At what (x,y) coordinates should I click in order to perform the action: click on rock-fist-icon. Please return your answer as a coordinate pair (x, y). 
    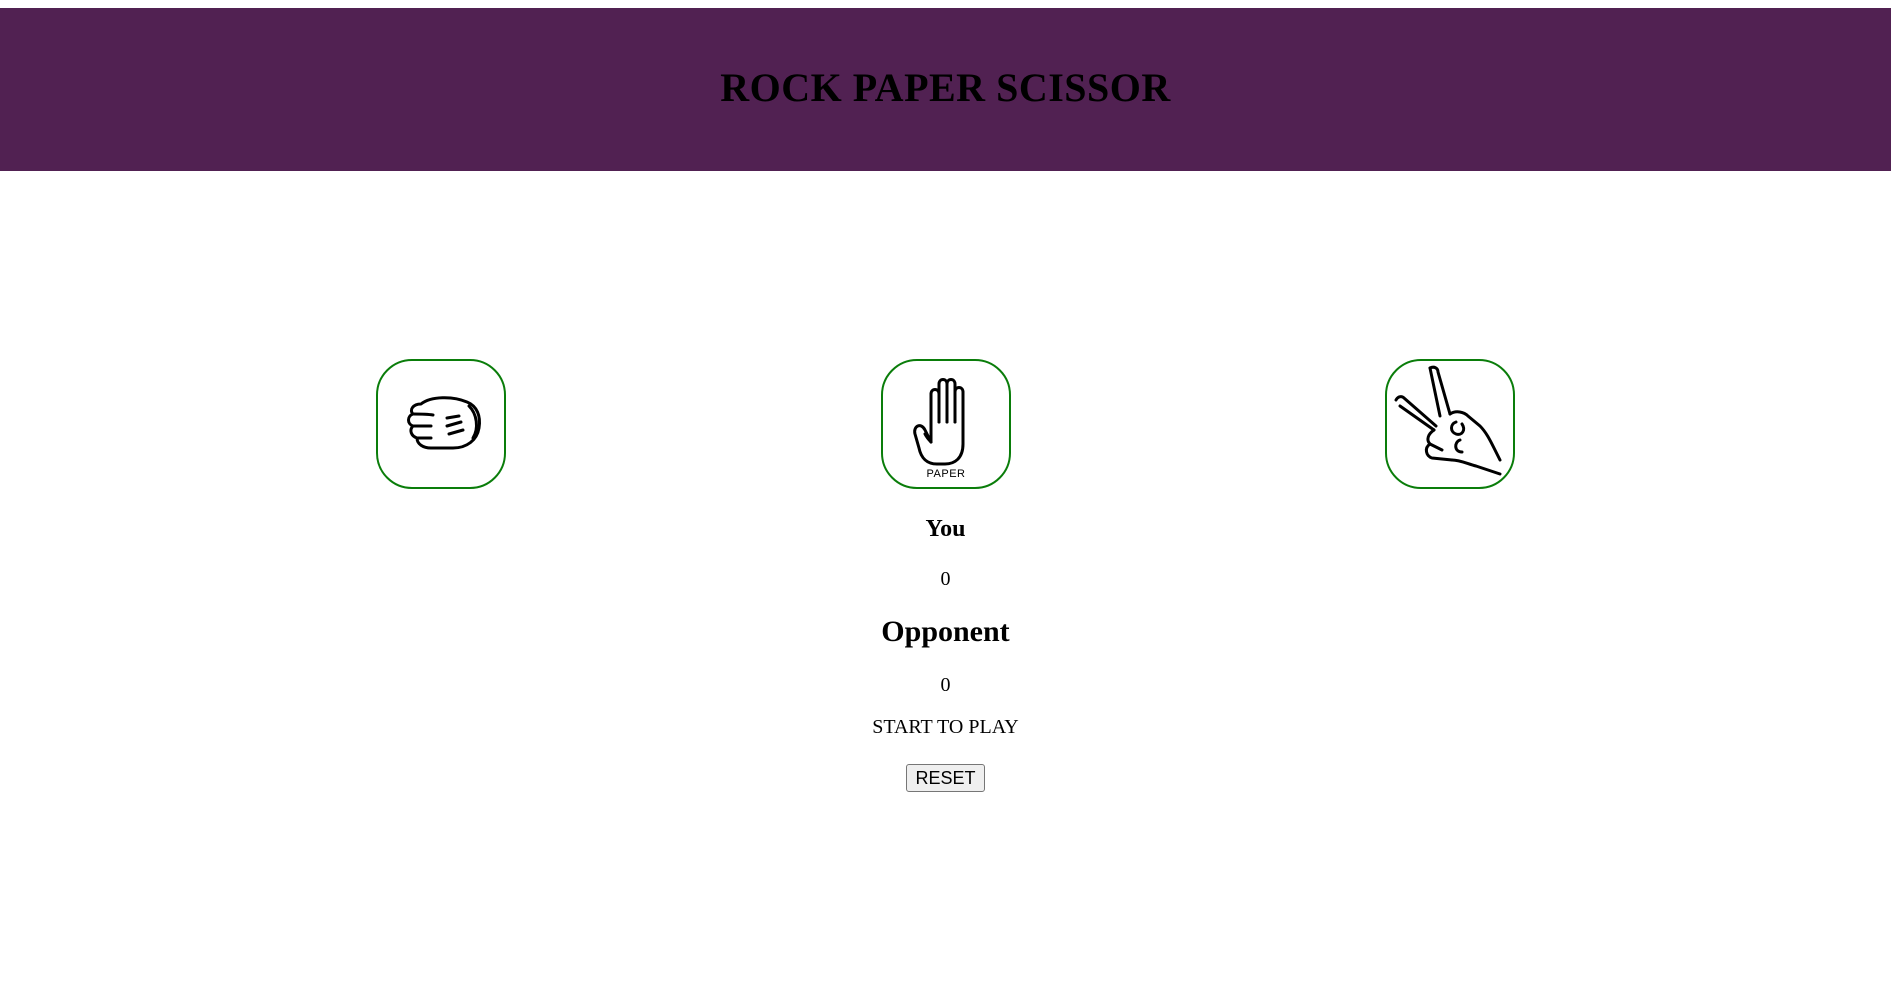
    Looking at the image, I should click on (441, 424).